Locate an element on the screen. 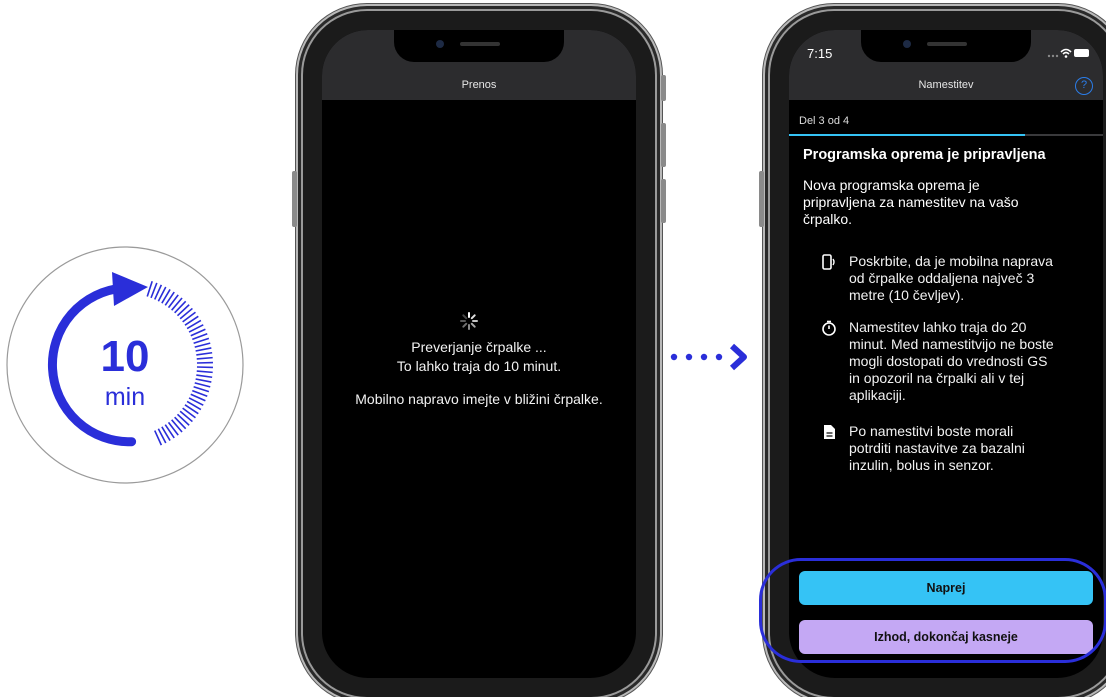 This screenshot has width=1106, height=697. status-icons is located at coordinates (1069, 53).